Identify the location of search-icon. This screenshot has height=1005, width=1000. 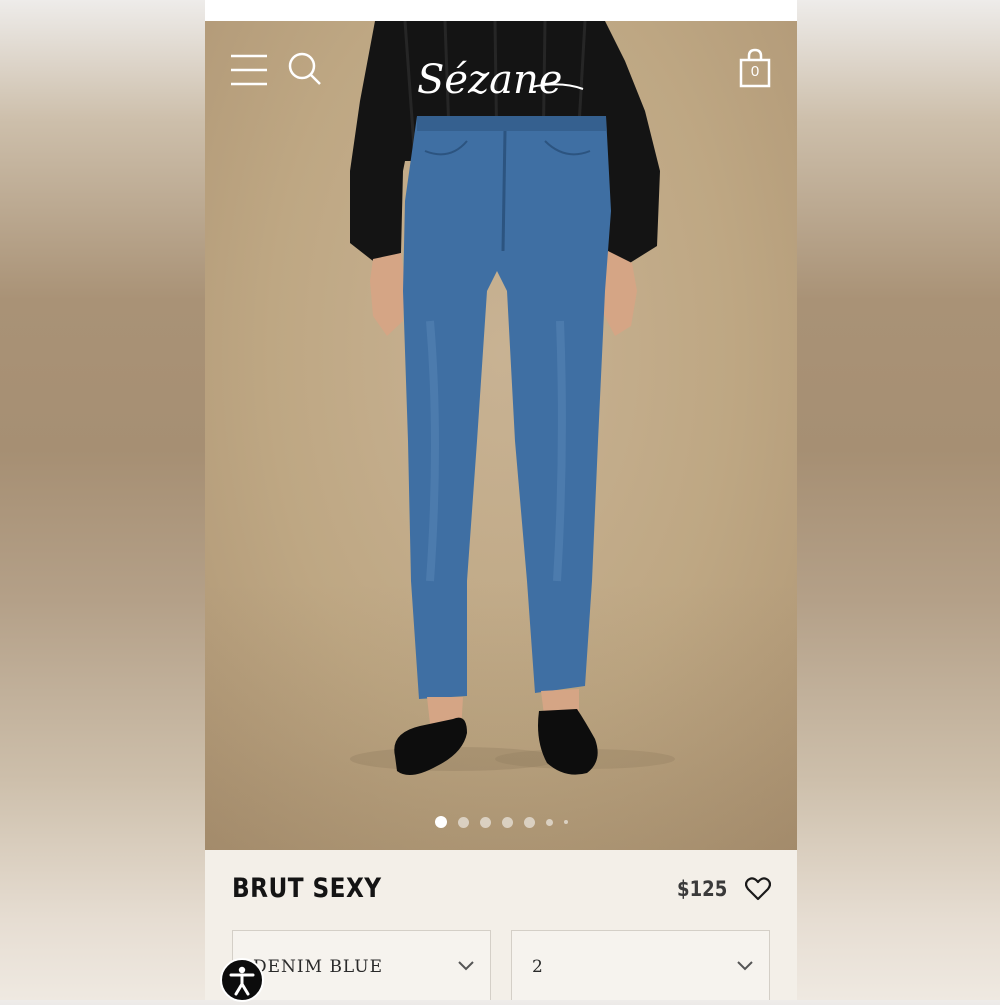
(304, 68).